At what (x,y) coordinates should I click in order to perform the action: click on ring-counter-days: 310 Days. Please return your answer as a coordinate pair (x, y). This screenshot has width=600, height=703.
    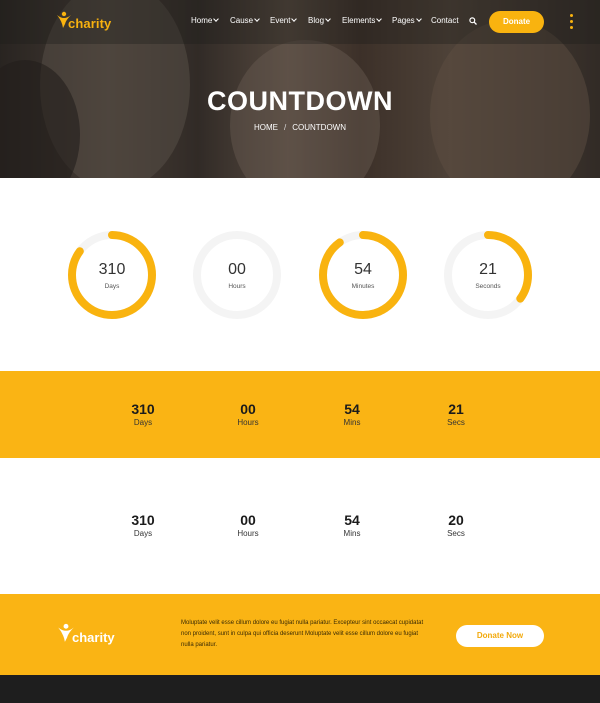
    Looking at the image, I should click on (112, 275).